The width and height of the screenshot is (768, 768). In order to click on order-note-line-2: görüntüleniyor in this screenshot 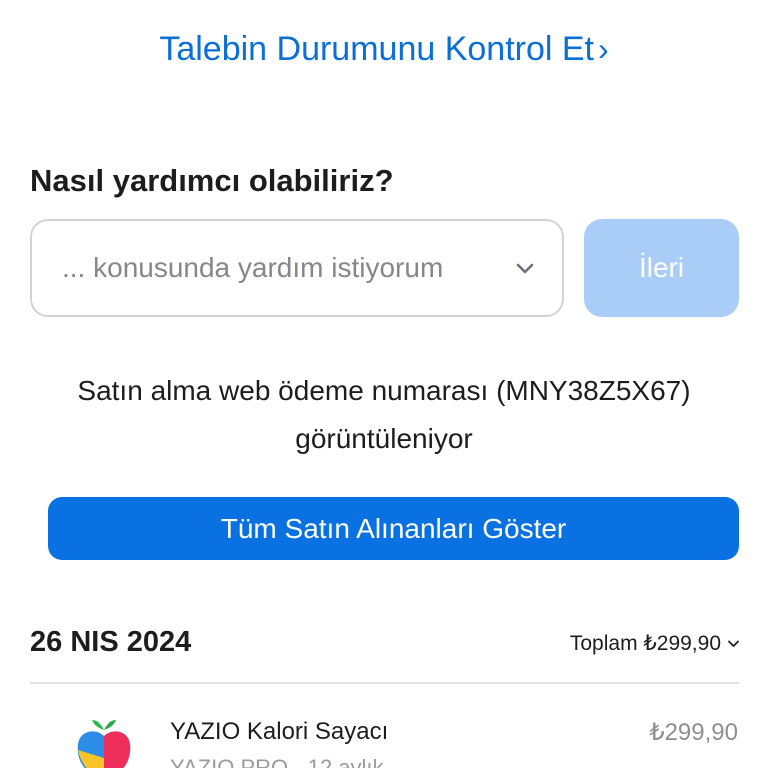, I will do `click(384, 438)`.